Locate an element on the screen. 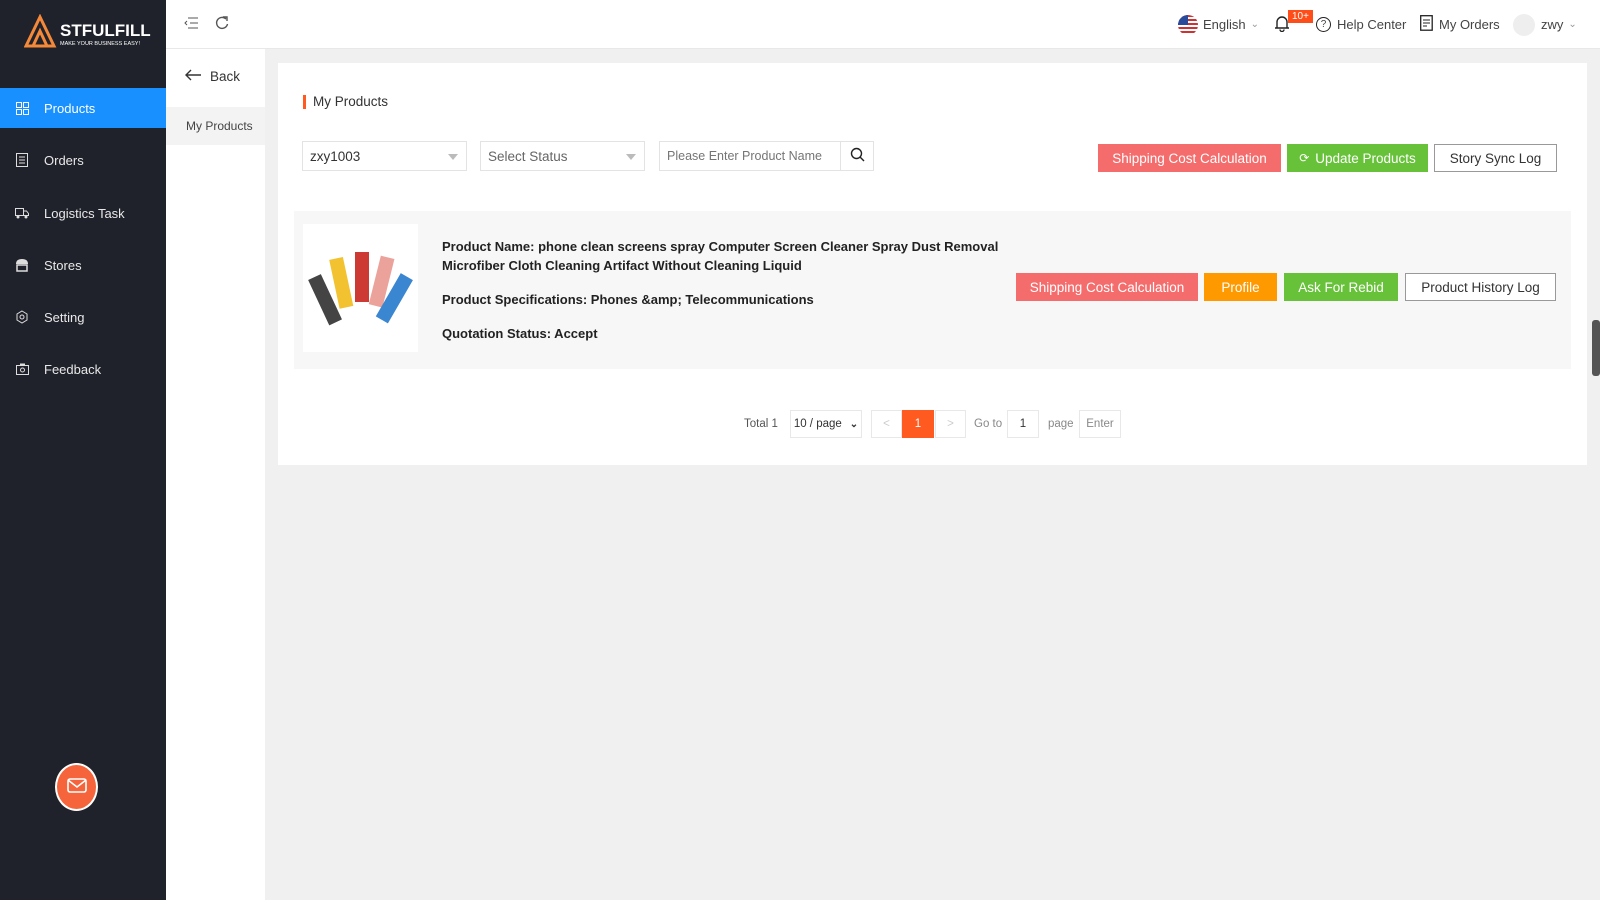 This screenshot has width=1600, height=900. notifications-button: 10+ is located at coordinates (1293, 24).